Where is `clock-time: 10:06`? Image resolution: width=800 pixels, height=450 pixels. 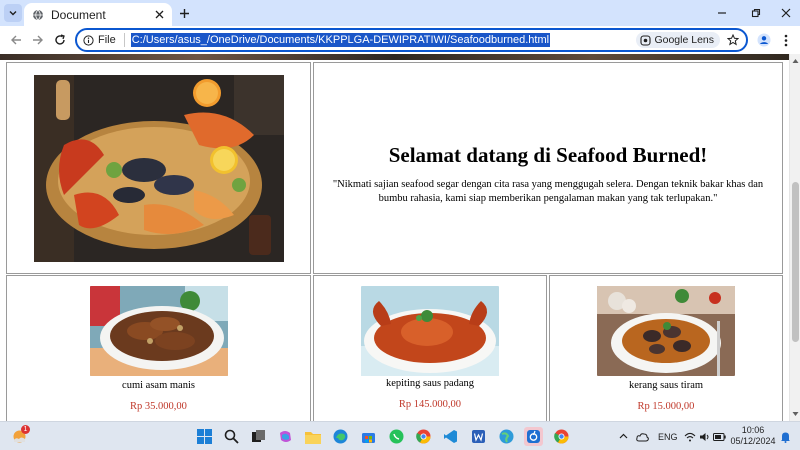
clock-time: 10:06 is located at coordinates (753, 430).